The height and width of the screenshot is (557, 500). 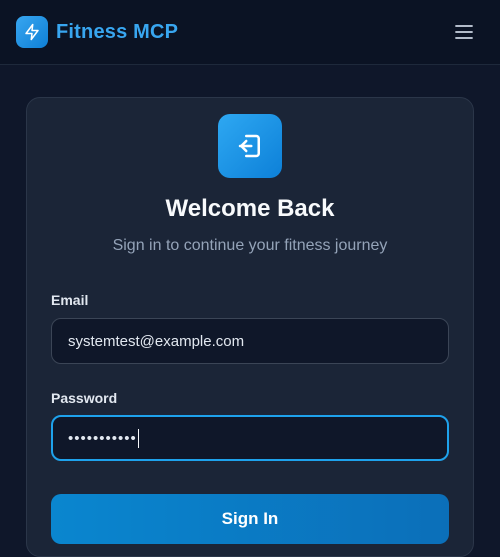 I want to click on app-name: Fitness MCP, so click(x=117, y=31).